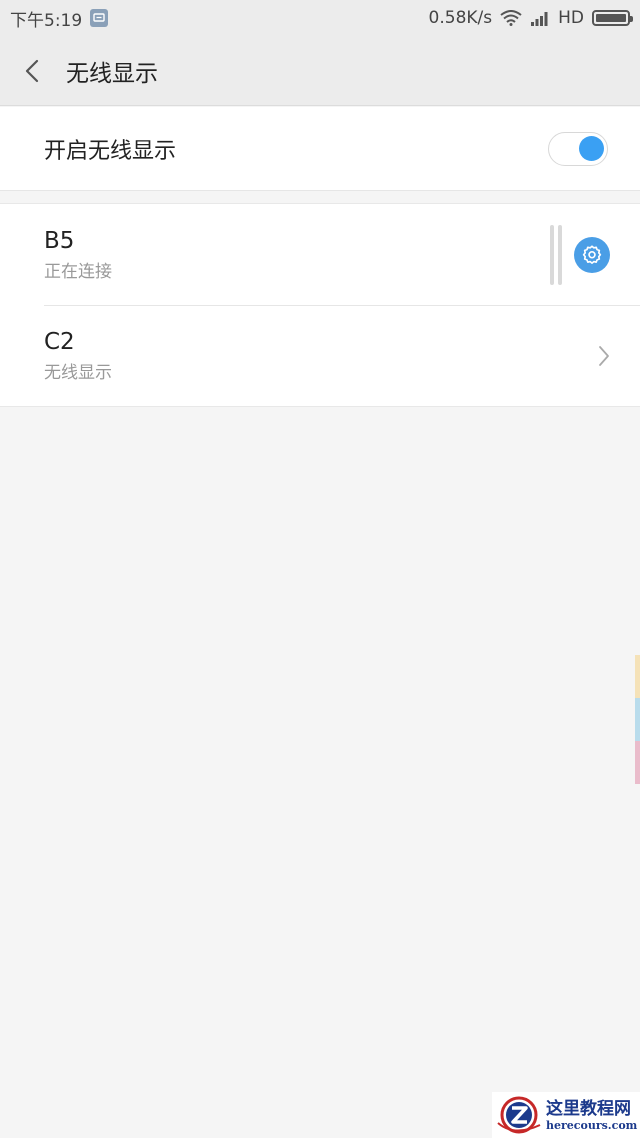  I want to click on device-settings-button, so click(592, 254).